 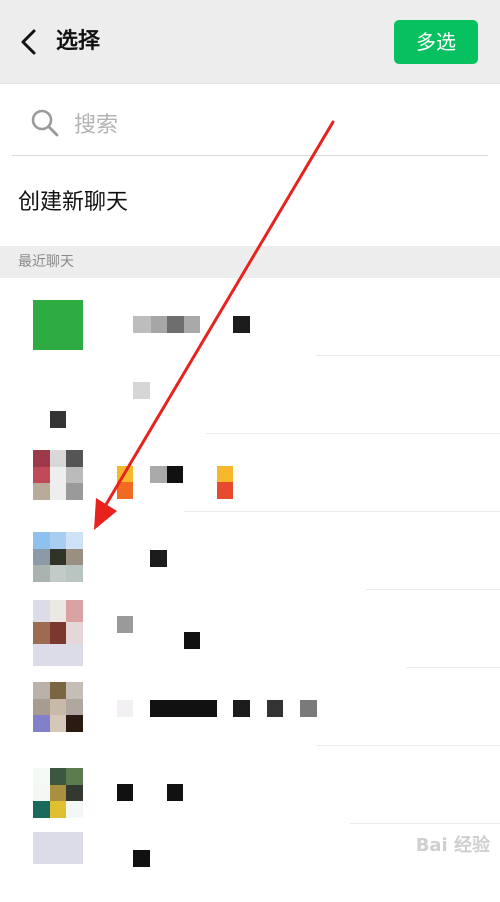 What do you see at coordinates (452, 845) in the screenshot?
I see `watermark: Bai 经验` at bounding box center [452, 845].